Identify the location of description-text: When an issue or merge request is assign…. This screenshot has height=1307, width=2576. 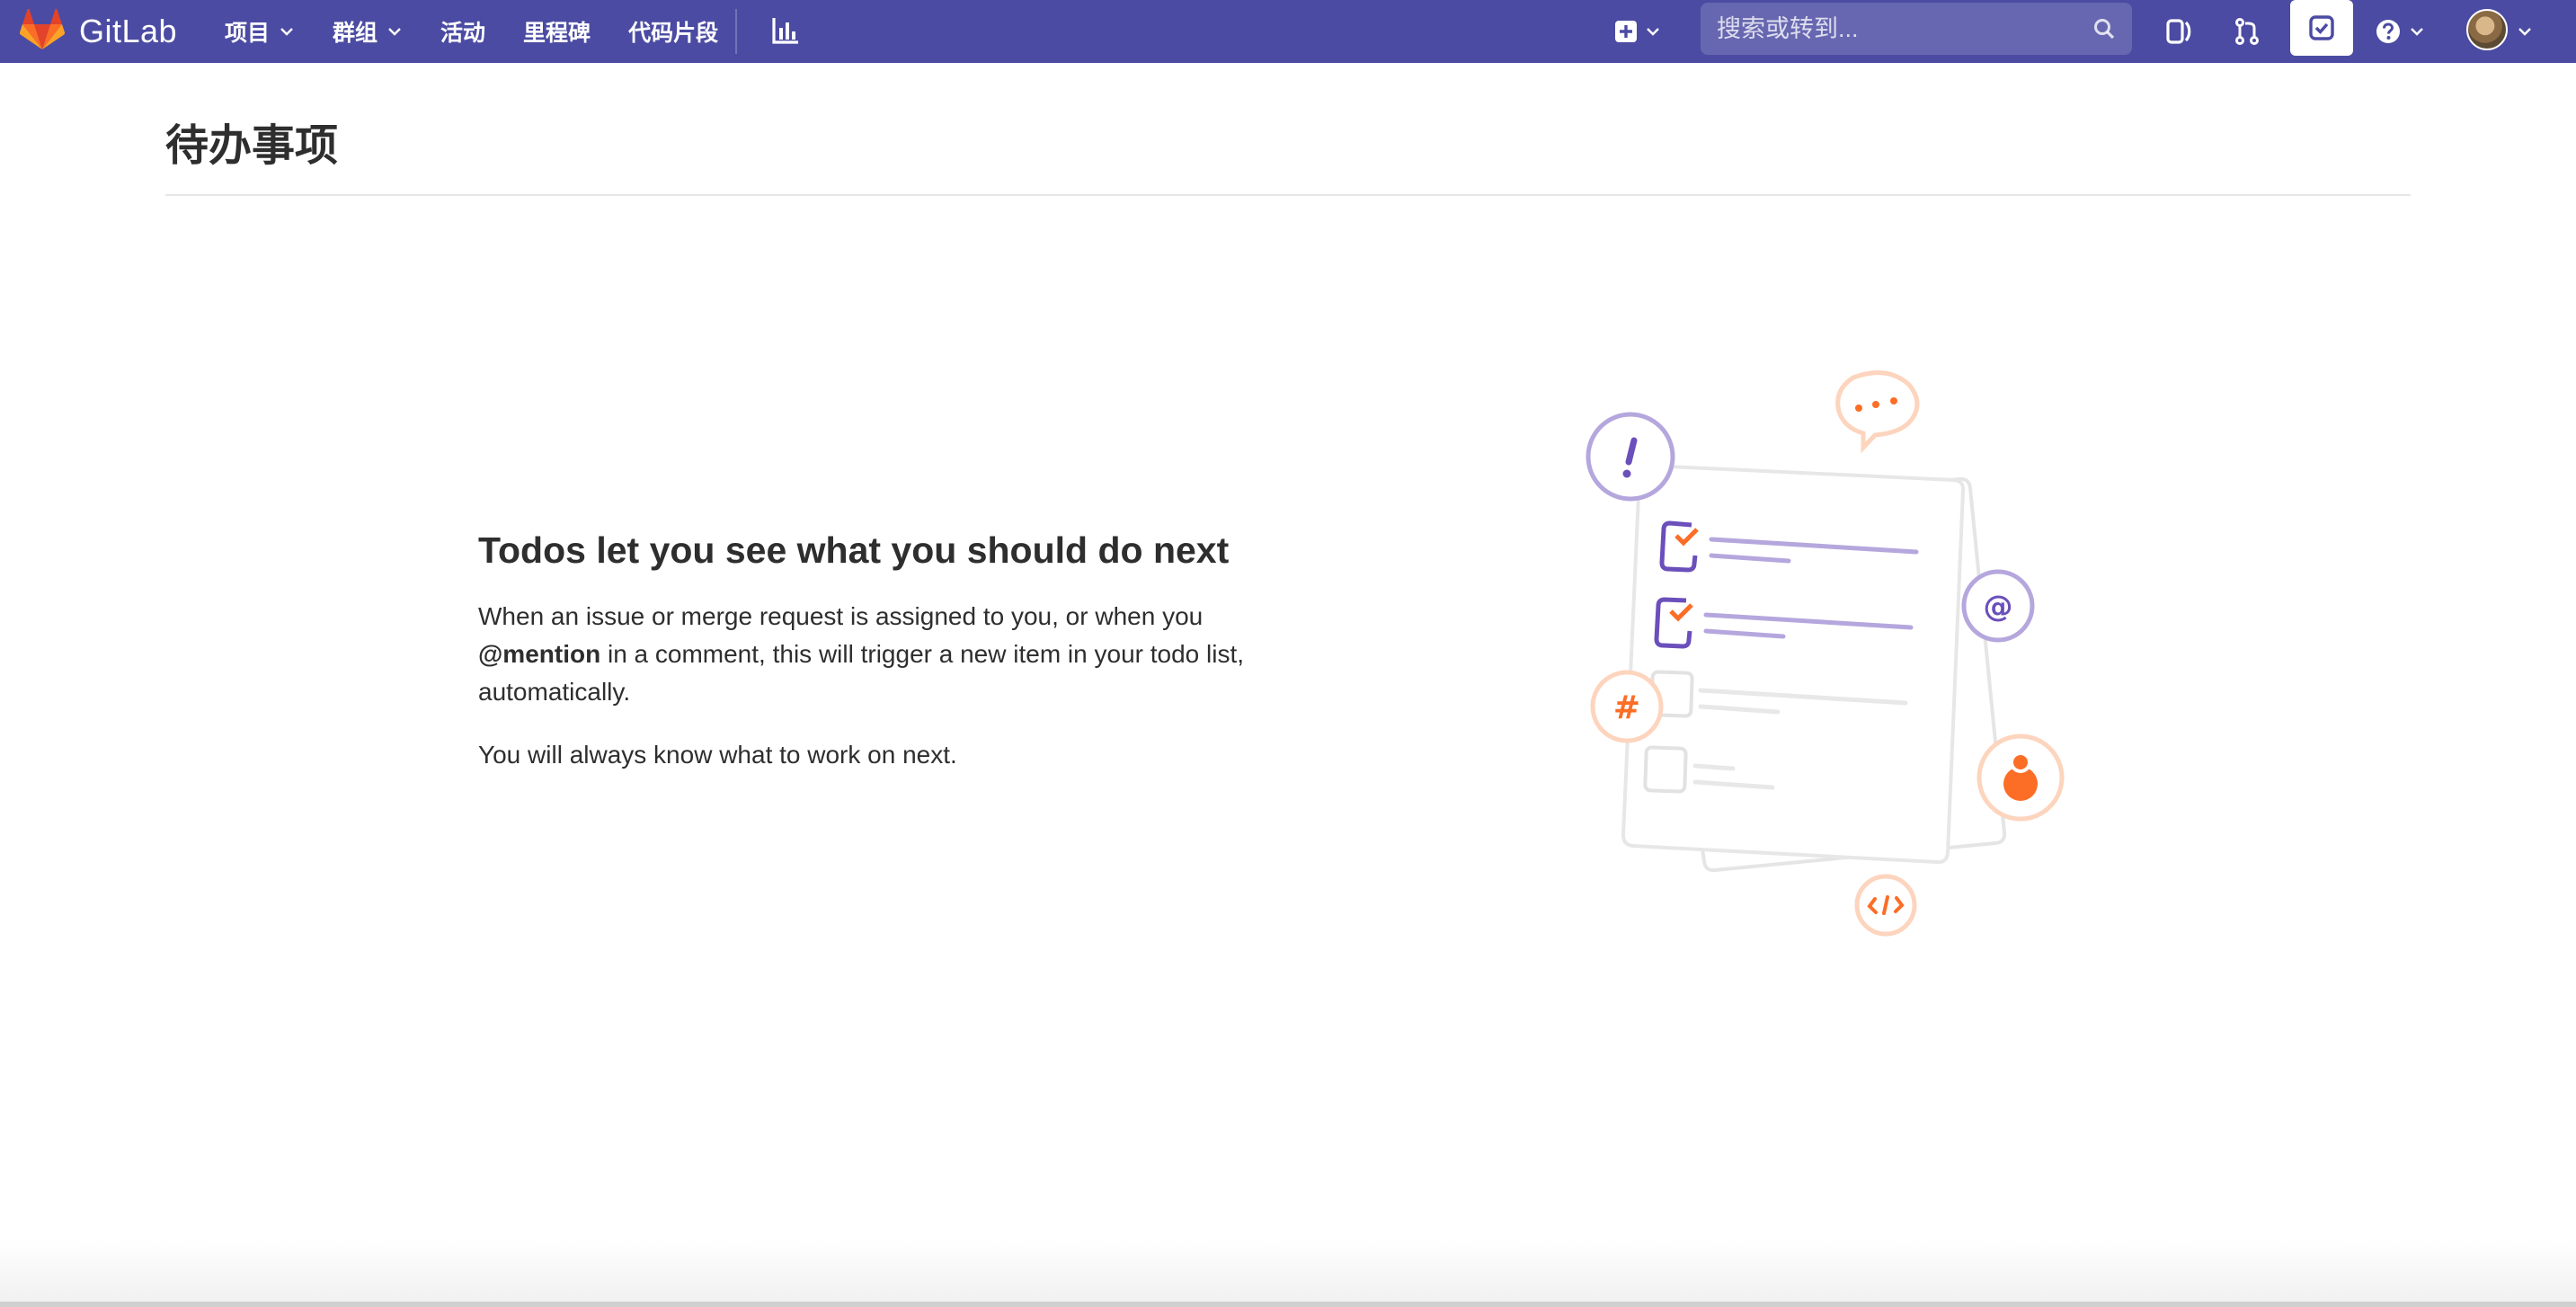
(841, 616).